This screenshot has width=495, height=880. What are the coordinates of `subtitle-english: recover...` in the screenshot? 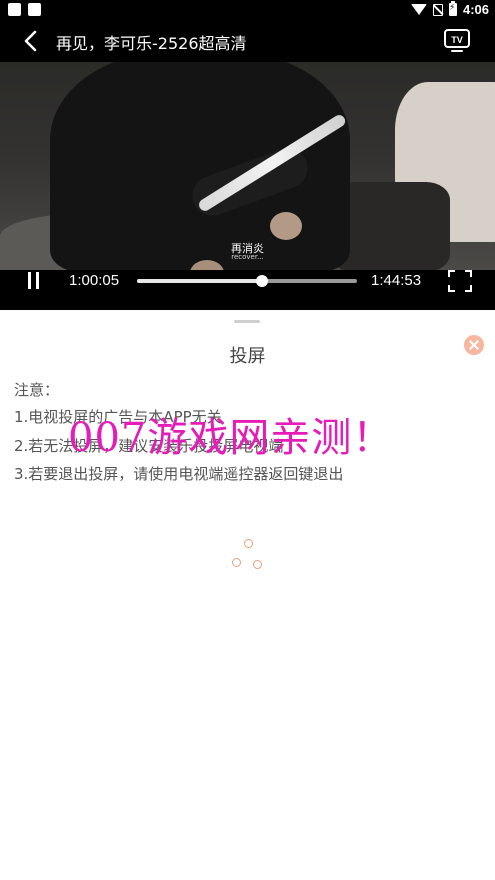 It's located at (247, 257).